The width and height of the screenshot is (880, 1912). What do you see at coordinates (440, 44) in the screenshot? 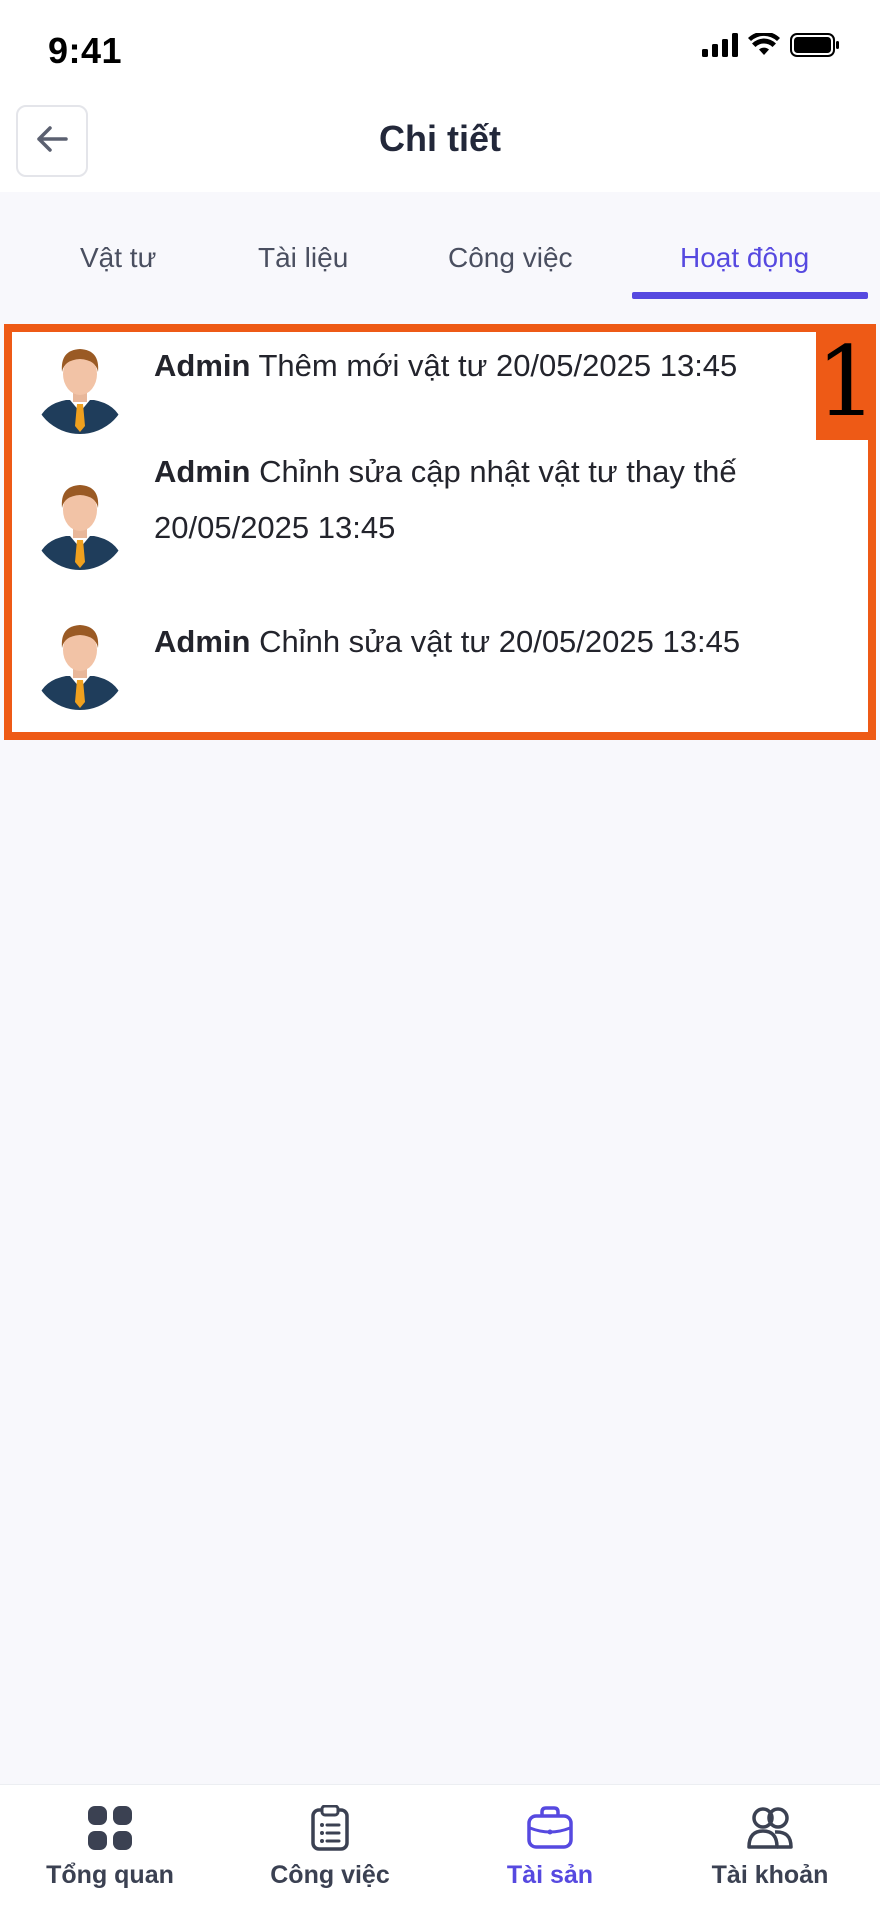
I see `status-bar: 9:41` at bounding box center [440, 44].